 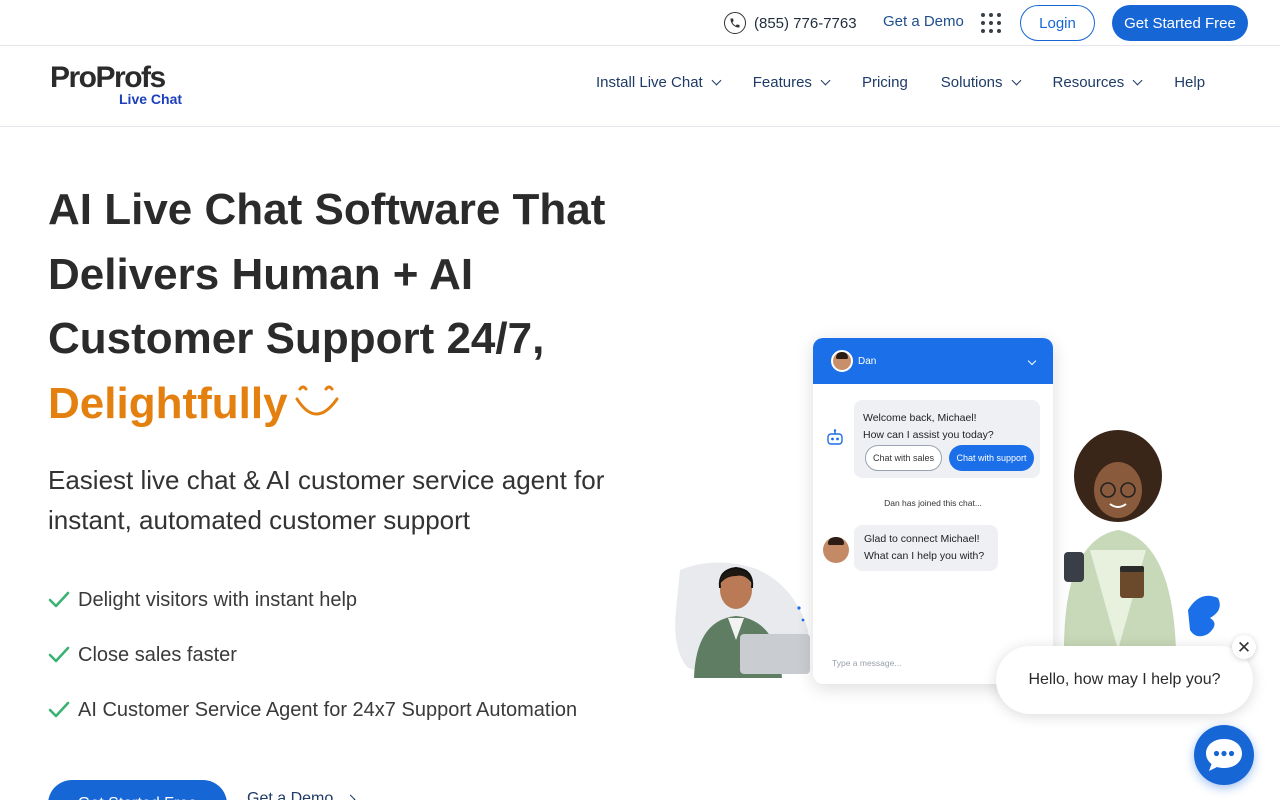 What do you see at coordinates (296, 338) in the screenshot?
I see `hero-title-line: Customer Support 24/7,` at bounding box center [296, 338].